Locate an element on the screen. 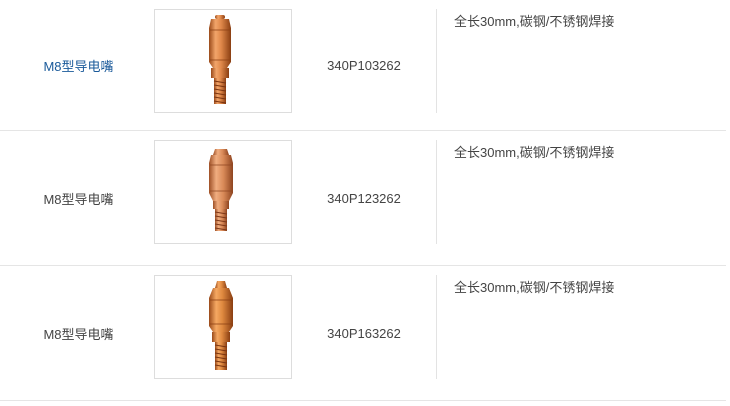 This screenshot has width=730, height=406. product-code-cell: 340P123262 is located at coordinates (364, 198).